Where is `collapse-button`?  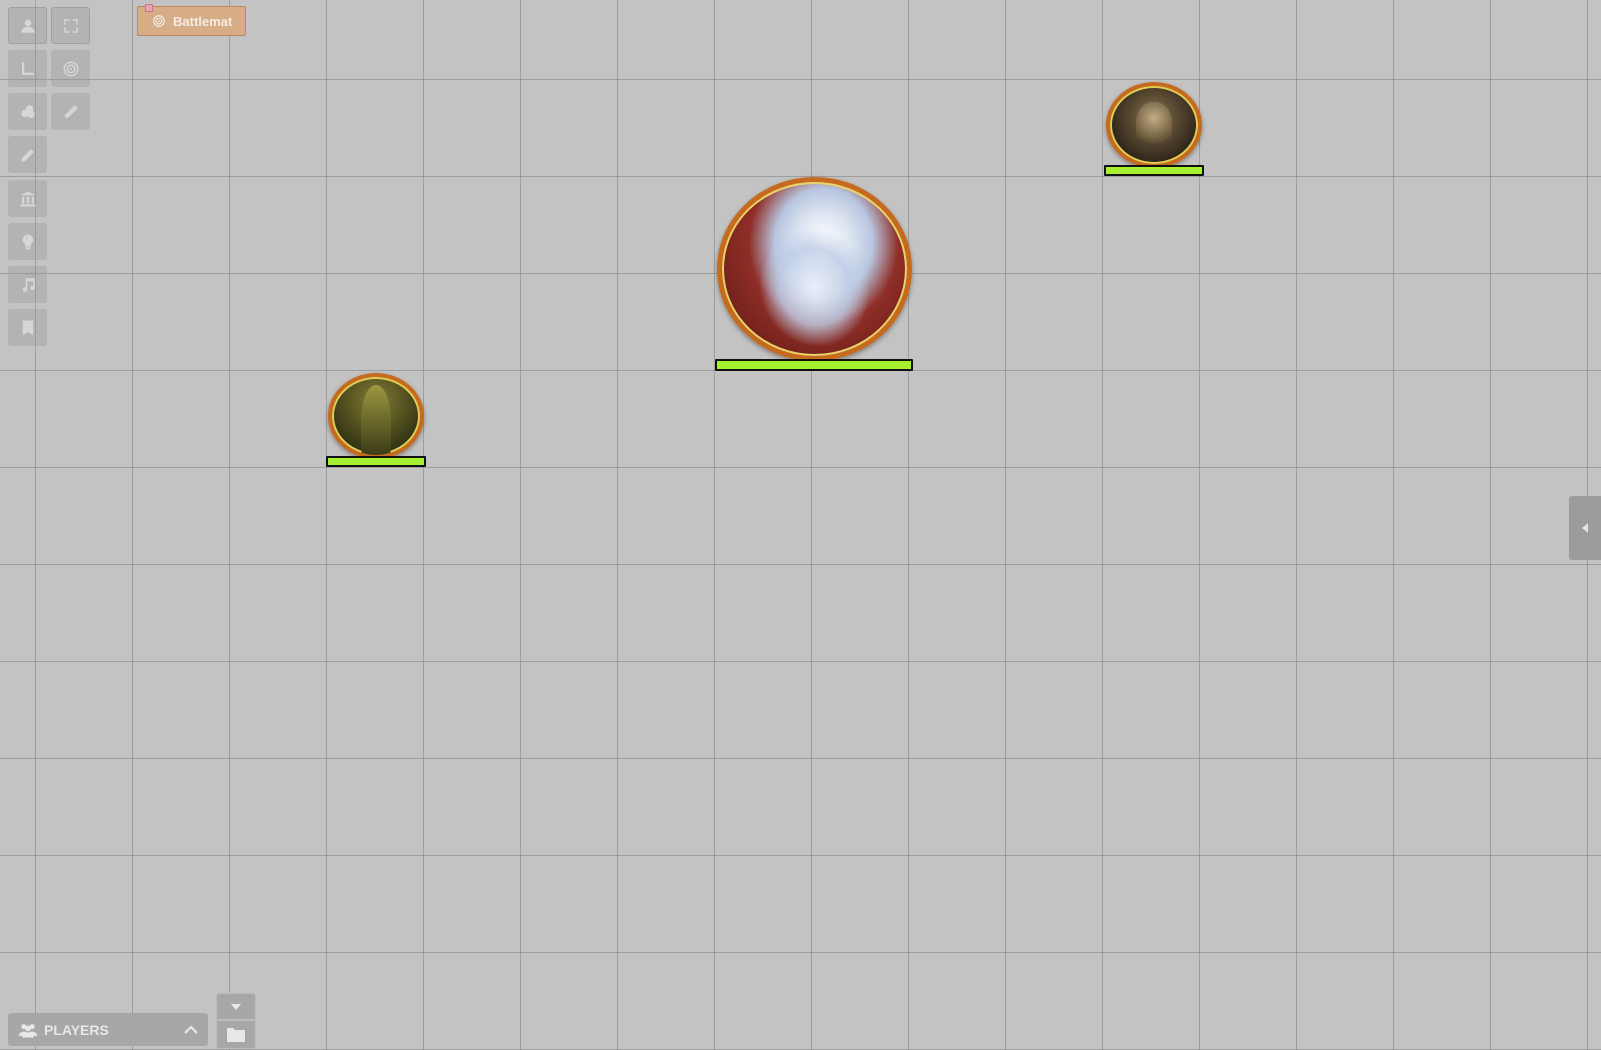
collapse-button is located at coordinates (236, 1006).